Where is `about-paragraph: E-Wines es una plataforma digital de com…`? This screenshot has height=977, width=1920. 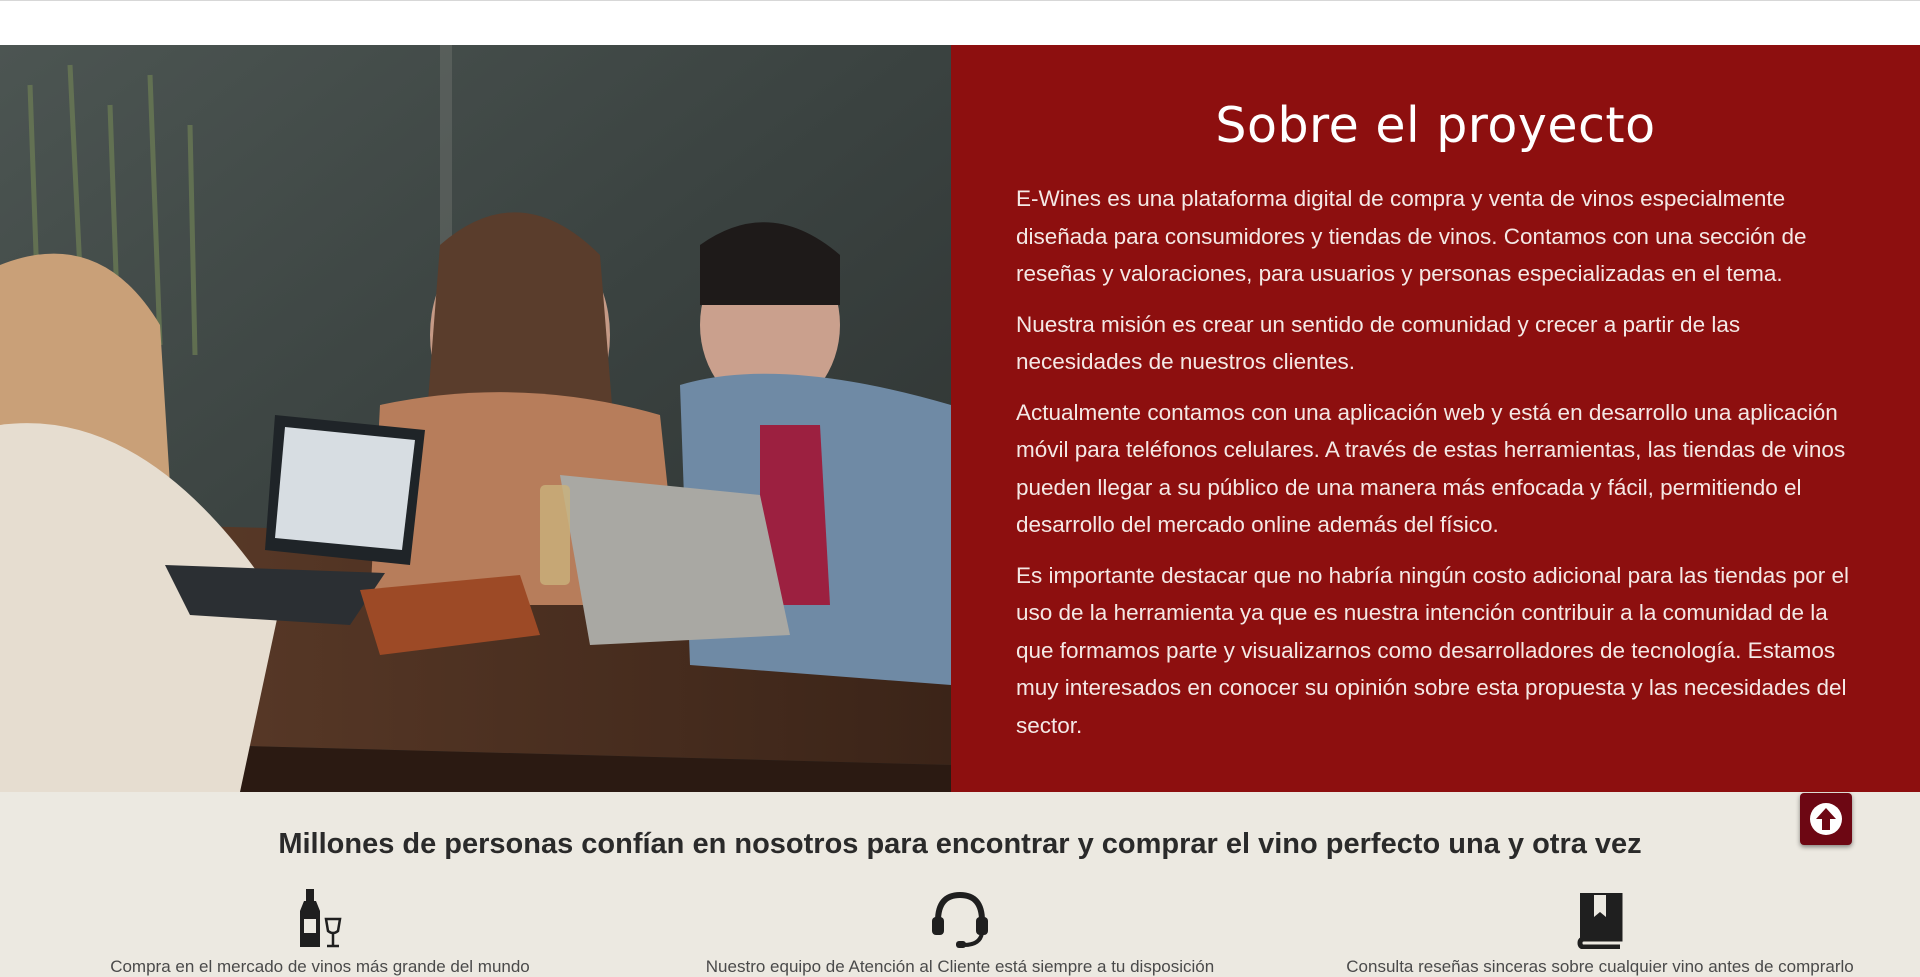
about-paragraph: E-Wines es una plataforma digital de com… is located at coordinates (1411, 236).